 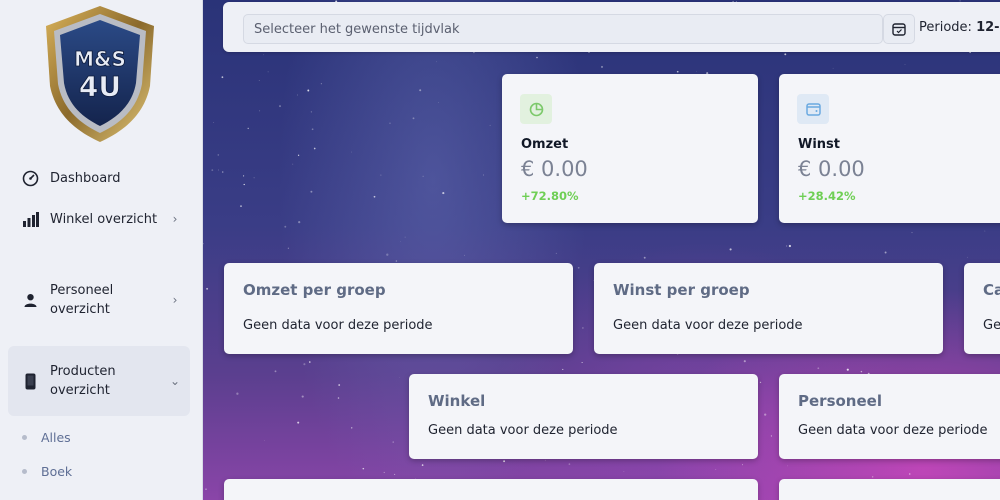 I want to click on sidebar-item-label: Personeel overzicht, so click(x=82, y=300).